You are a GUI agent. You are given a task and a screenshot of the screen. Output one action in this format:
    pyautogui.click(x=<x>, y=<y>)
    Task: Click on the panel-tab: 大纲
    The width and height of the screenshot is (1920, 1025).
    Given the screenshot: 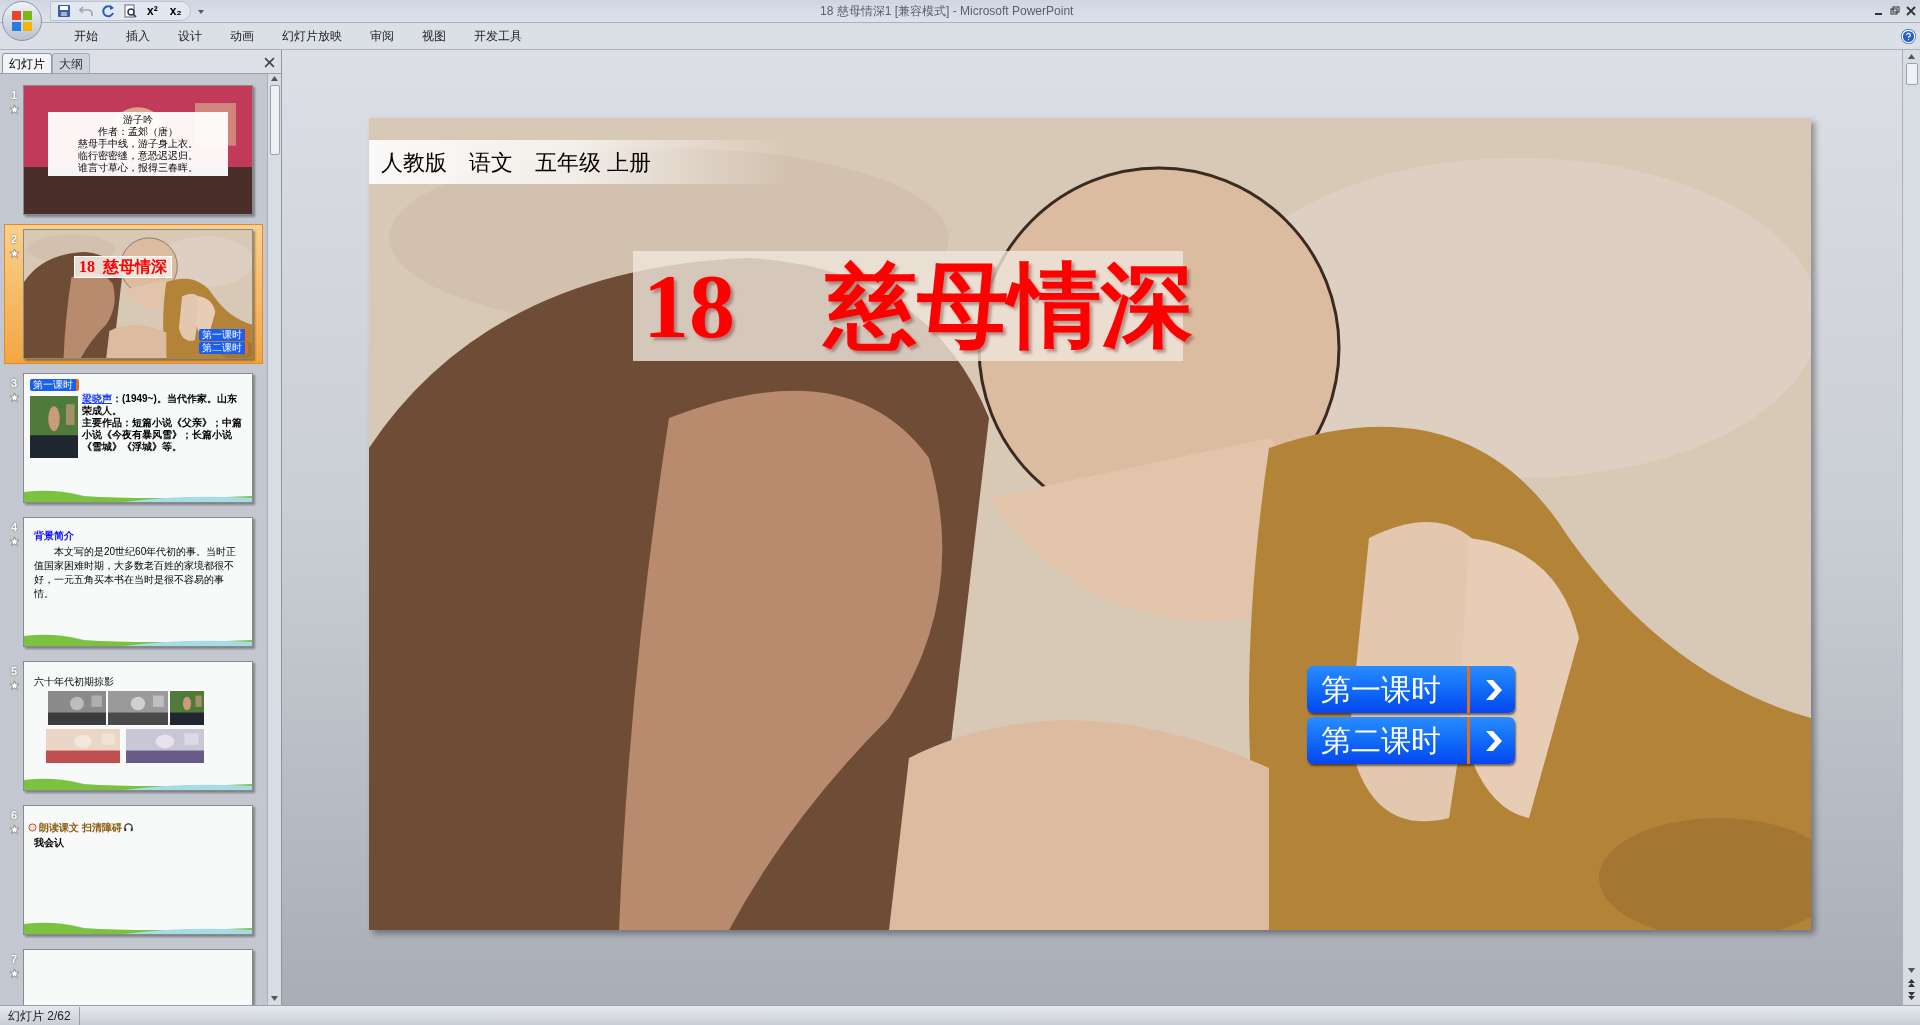 What is the action you would take?
    pyautogui.click(x=71, y=63)
    